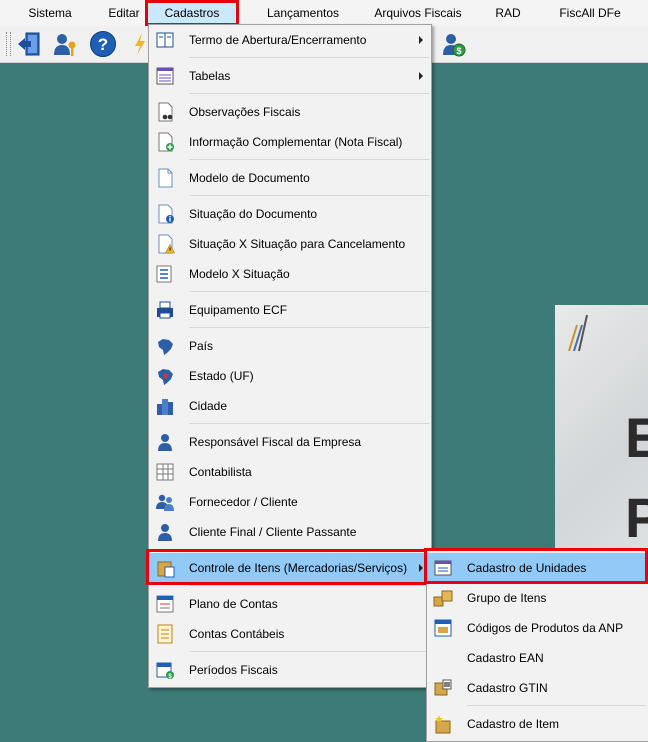  I want to click on banner-letter-e: E, so click(636, 437).